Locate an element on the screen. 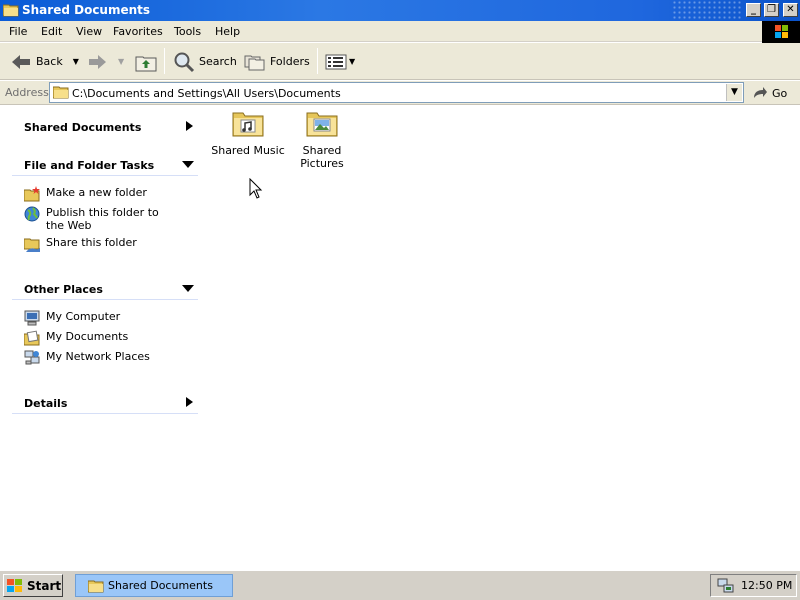 Image resolution: width=800 pixels, height=600 pixels. minimize-button: _ is located at coordinates (753, 10).